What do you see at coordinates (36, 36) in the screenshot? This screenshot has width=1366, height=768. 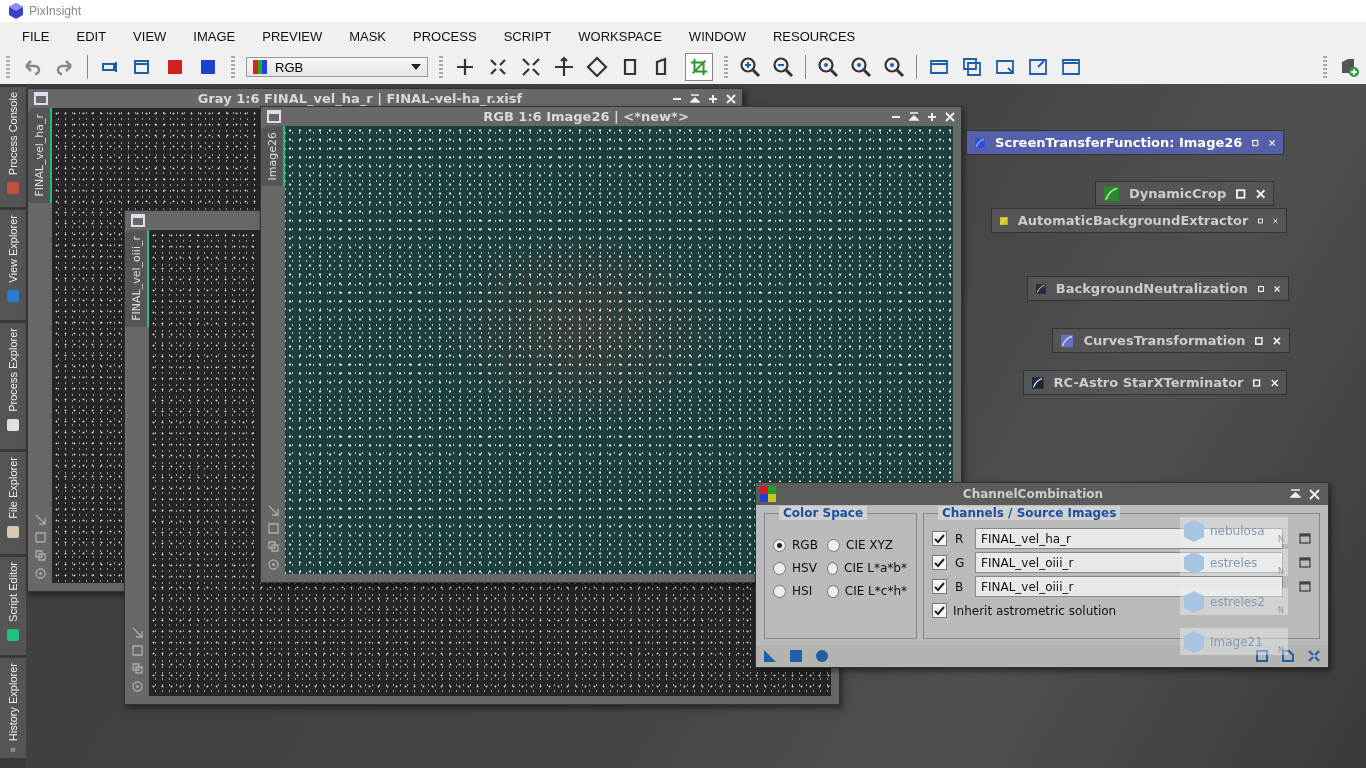 I see `menu-item: FILE` at bounding box center [36, 36].